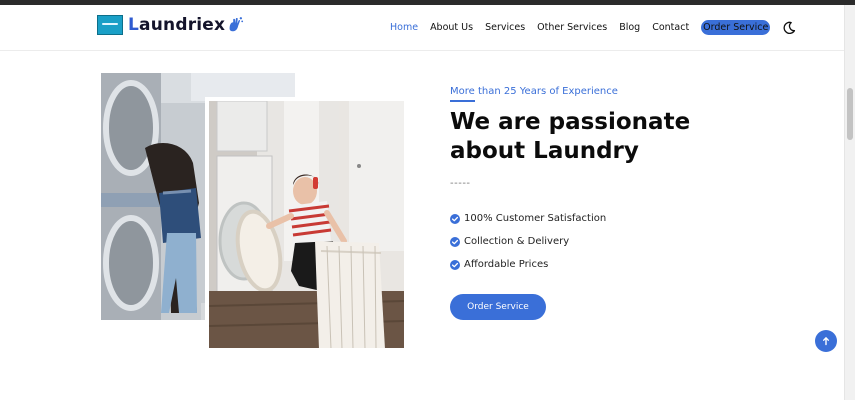 The width and height of the screenshot is (855, 400). I want to click on logo-text: Laundriex, so click(177, 25).